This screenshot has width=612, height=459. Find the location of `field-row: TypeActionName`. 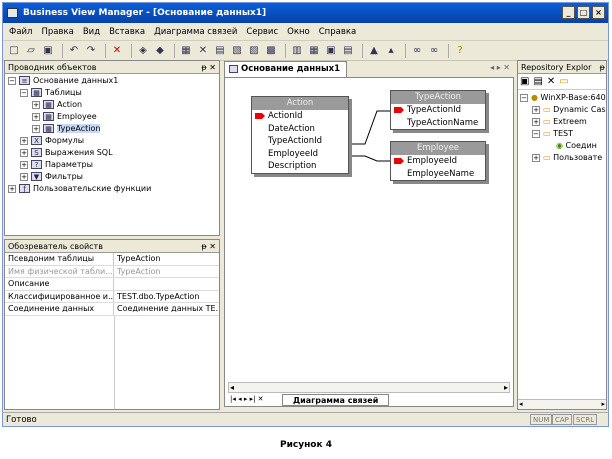

field-row: TypeActionName is located at coordinates (438, 123).